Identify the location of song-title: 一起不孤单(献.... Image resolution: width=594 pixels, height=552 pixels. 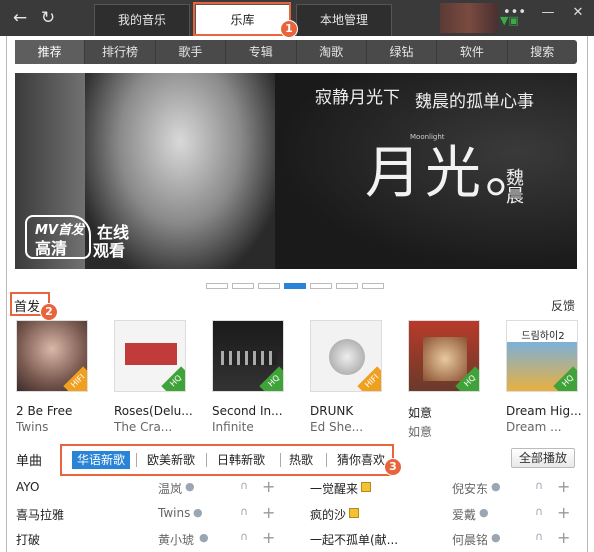
(354, 539).